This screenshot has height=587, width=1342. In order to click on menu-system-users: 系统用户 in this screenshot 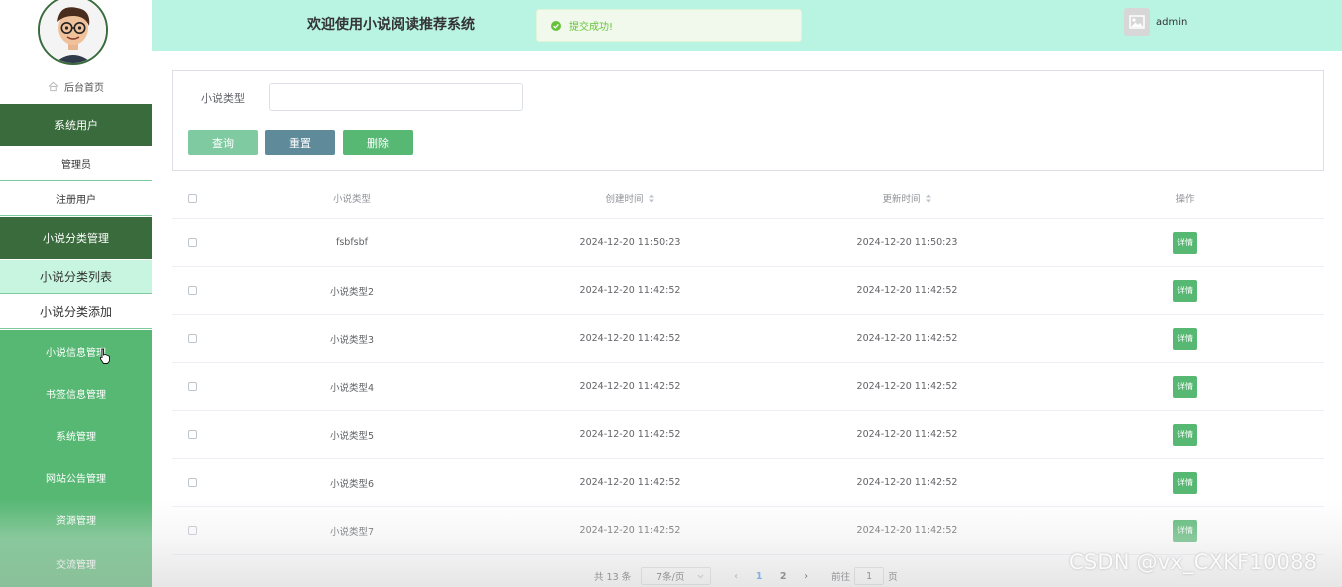, I will do `click(76, 125)`.